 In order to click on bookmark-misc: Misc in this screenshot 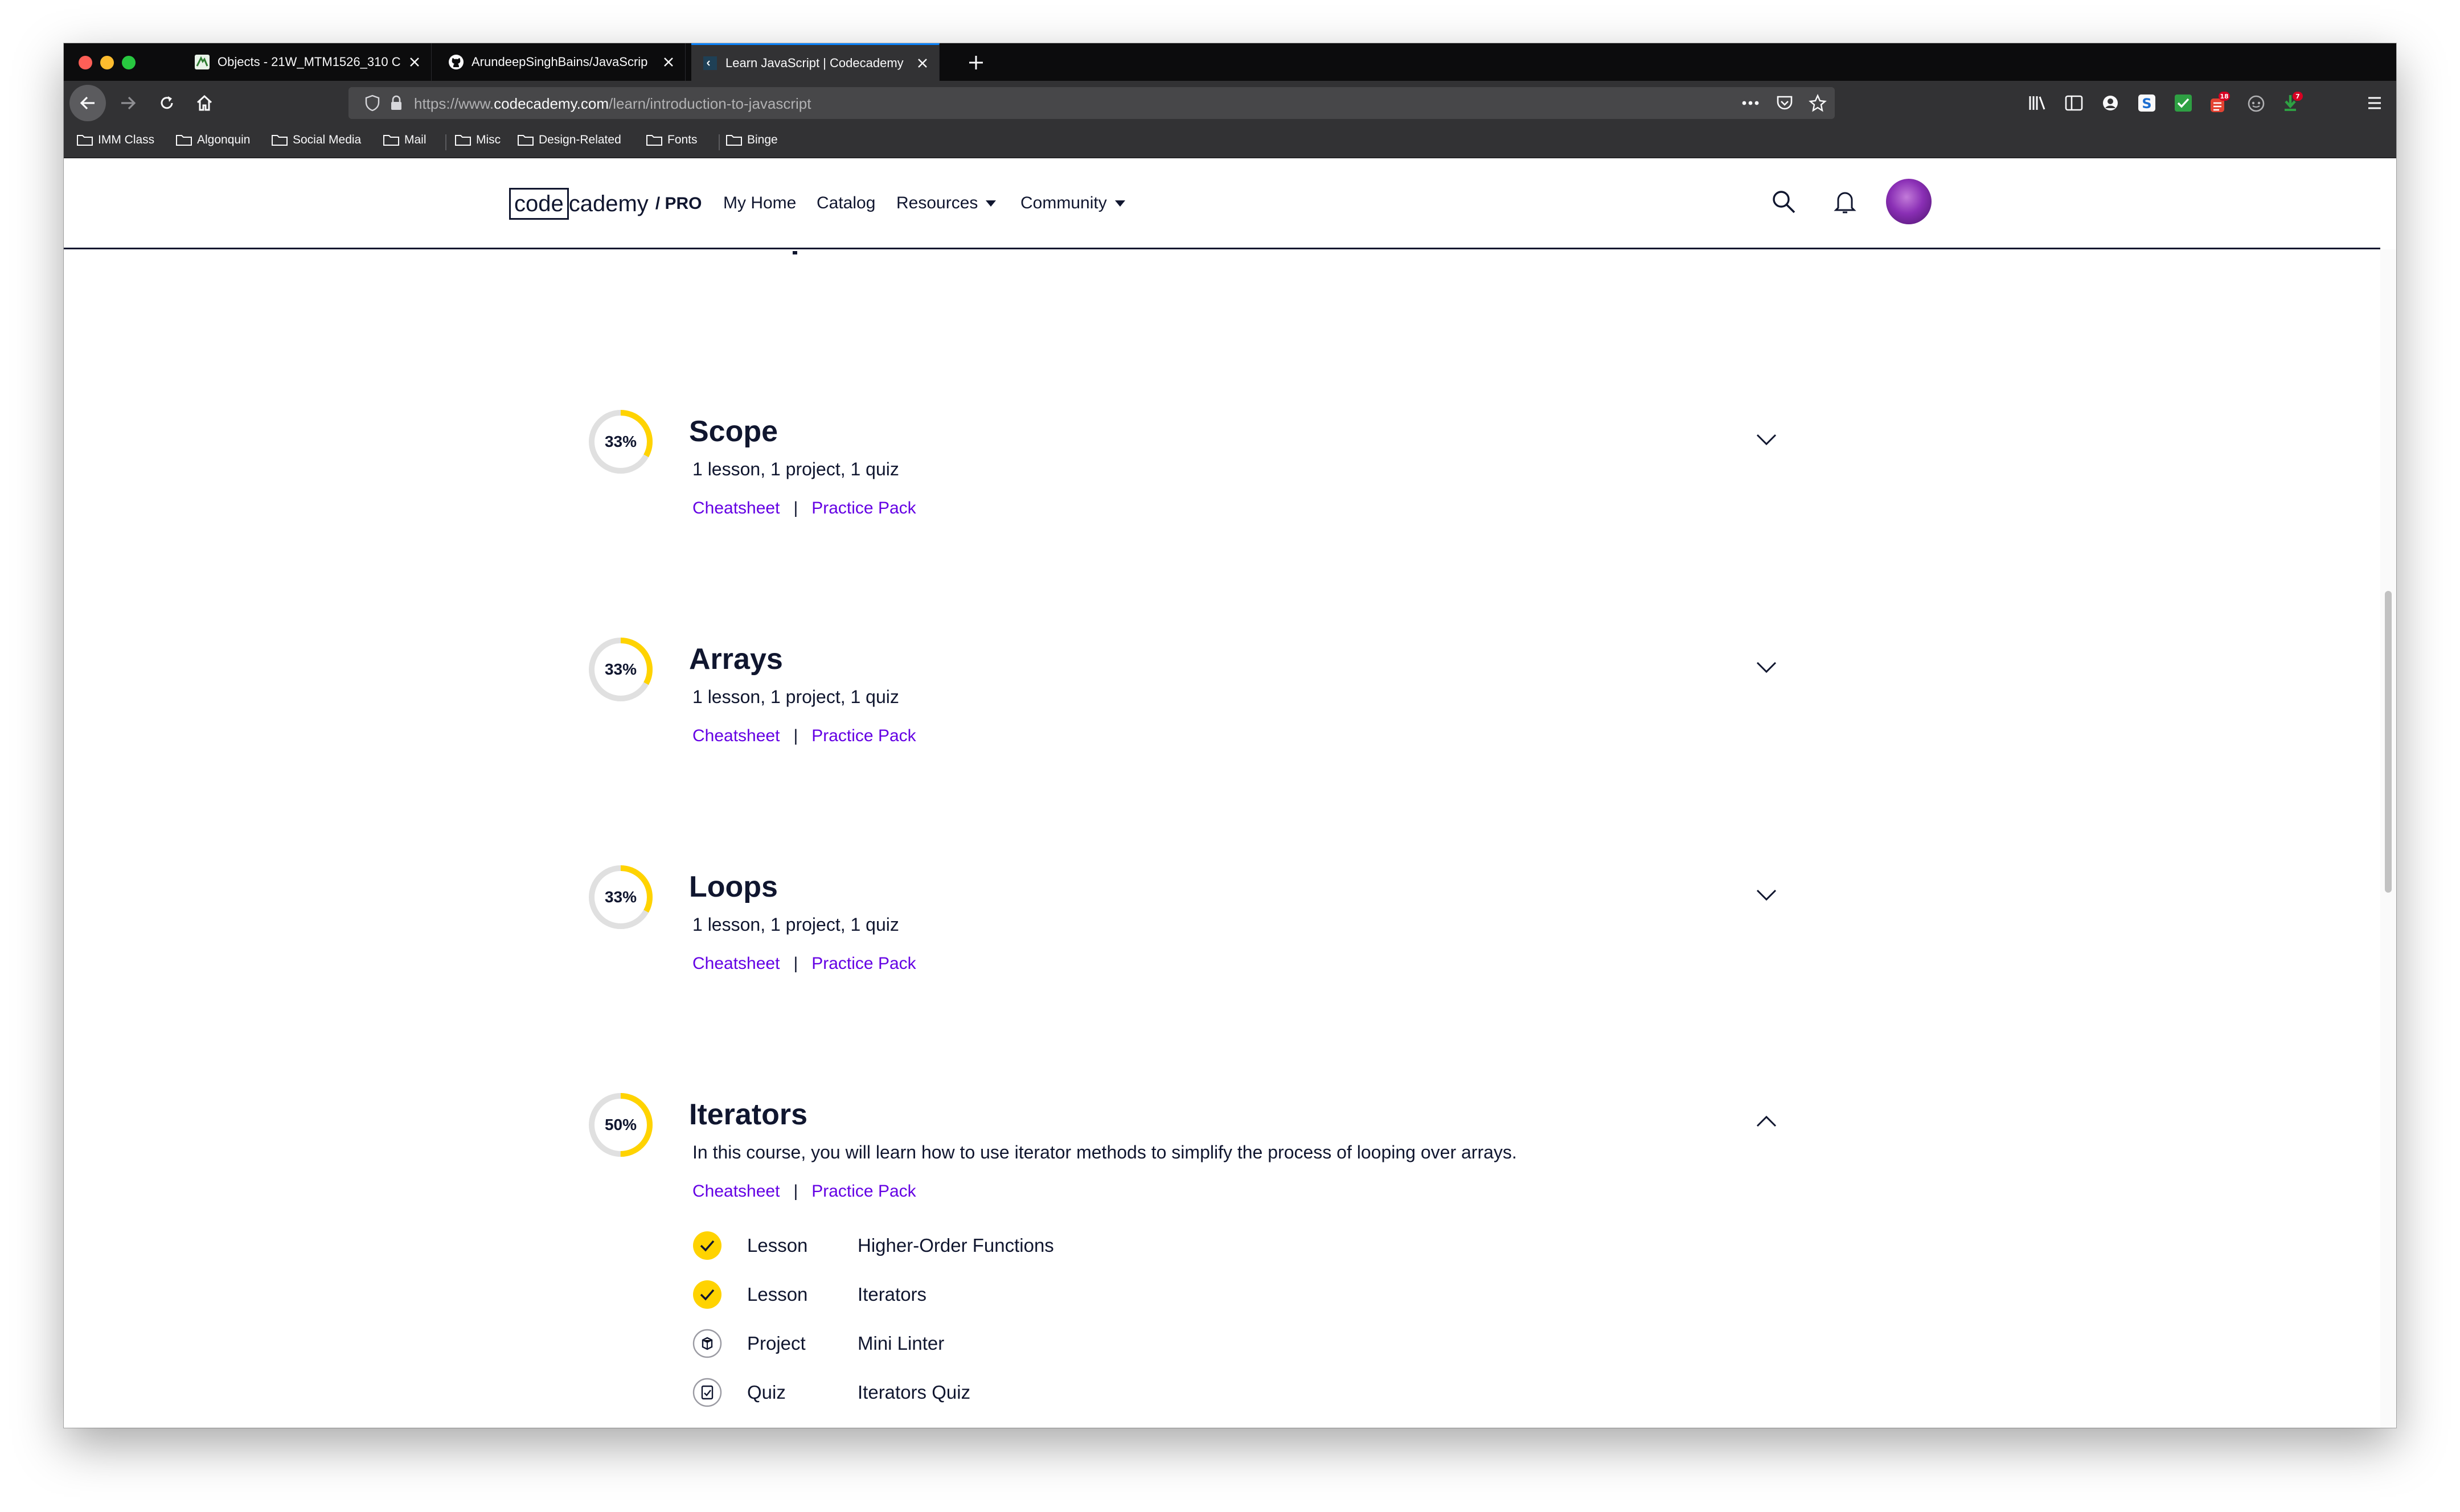, I will do `click(477, 140)`.